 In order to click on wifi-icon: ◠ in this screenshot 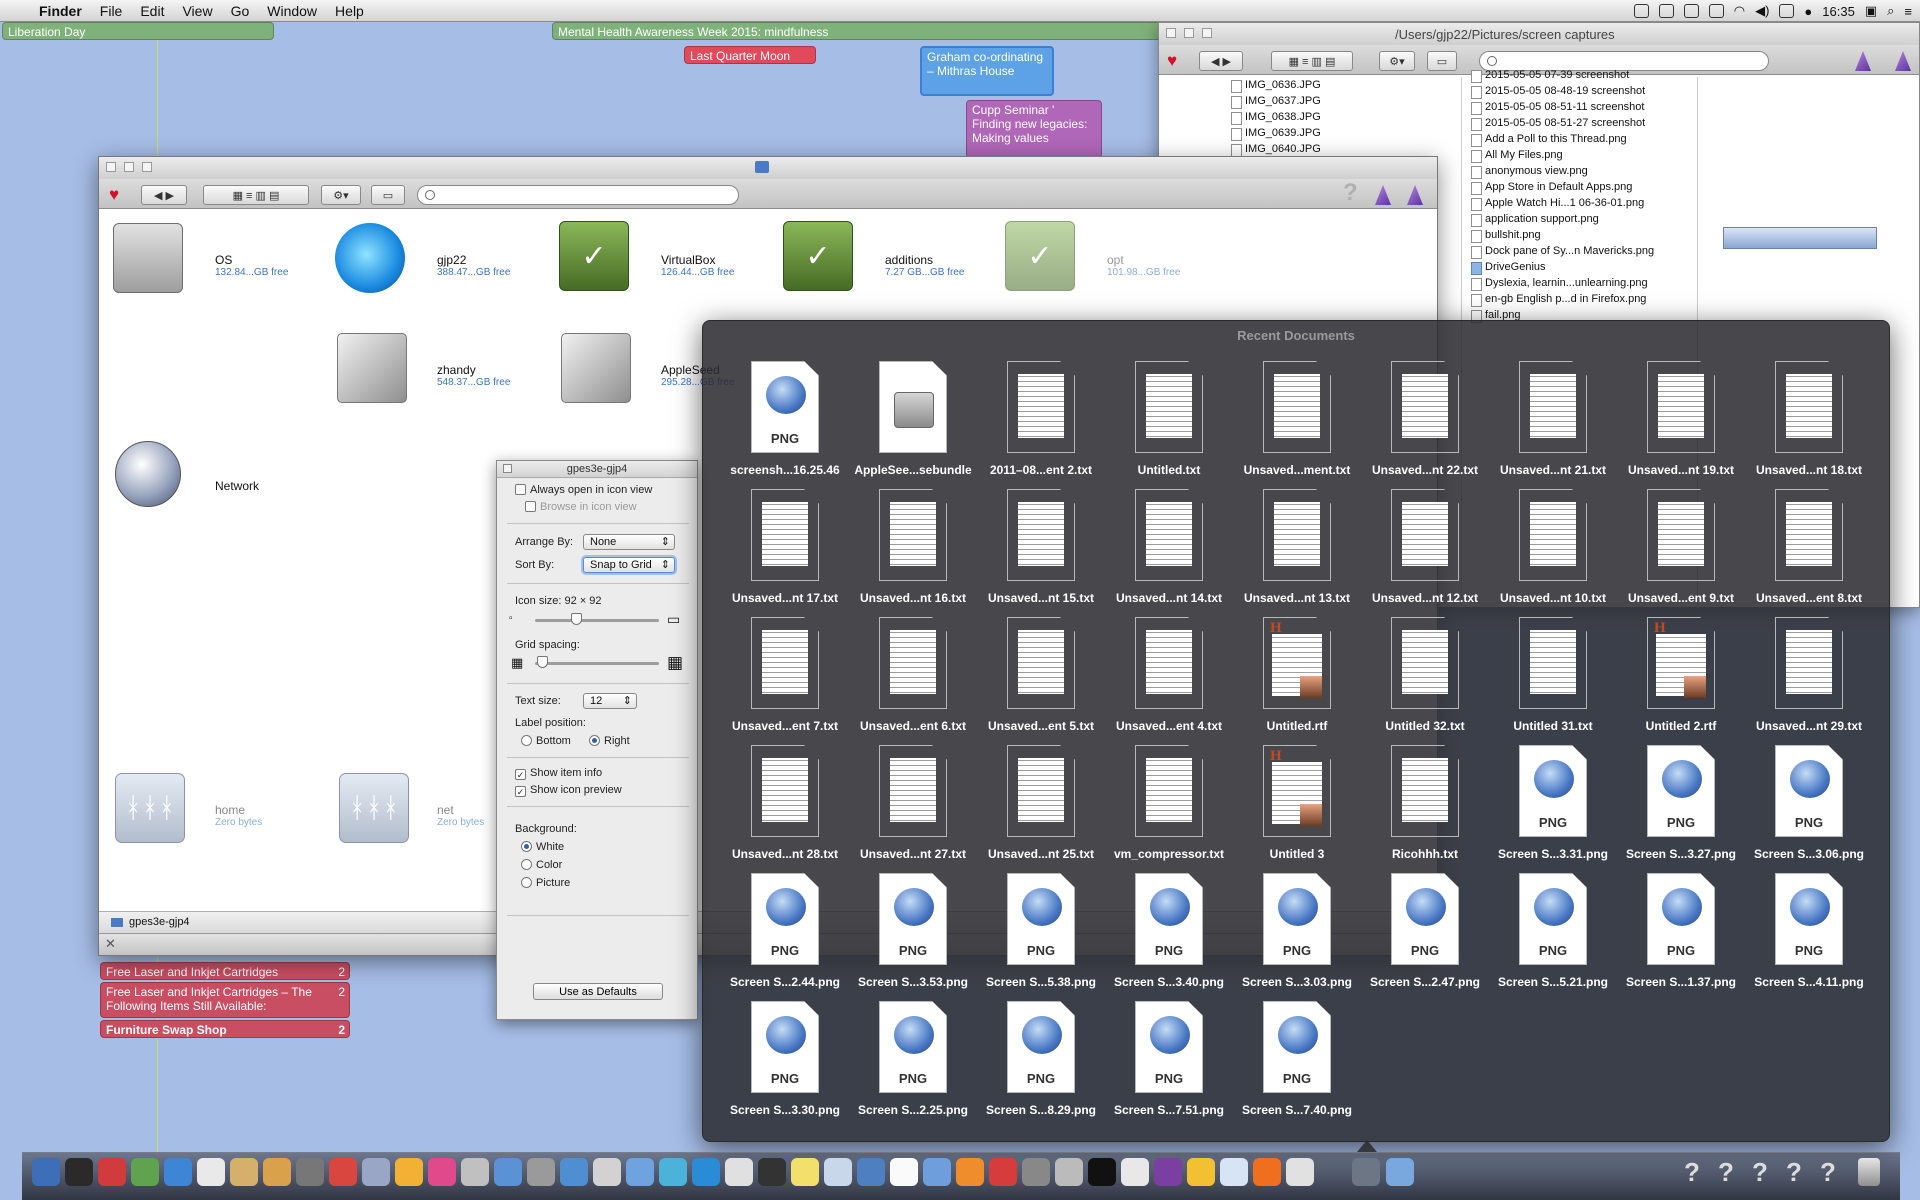, I will do `click(1739, 11)`.